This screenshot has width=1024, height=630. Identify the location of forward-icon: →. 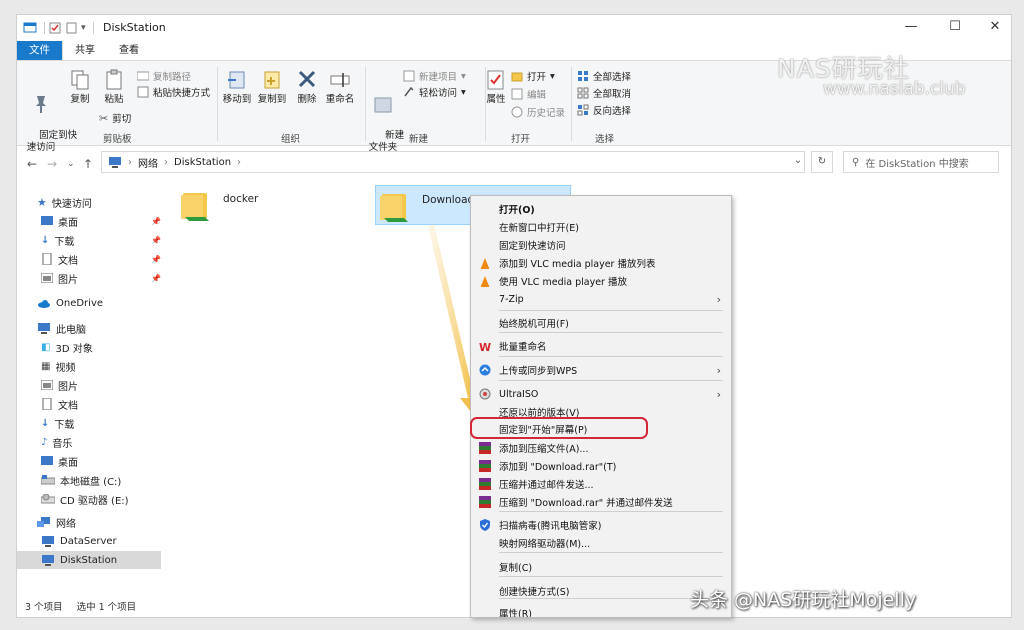
(52, 164).